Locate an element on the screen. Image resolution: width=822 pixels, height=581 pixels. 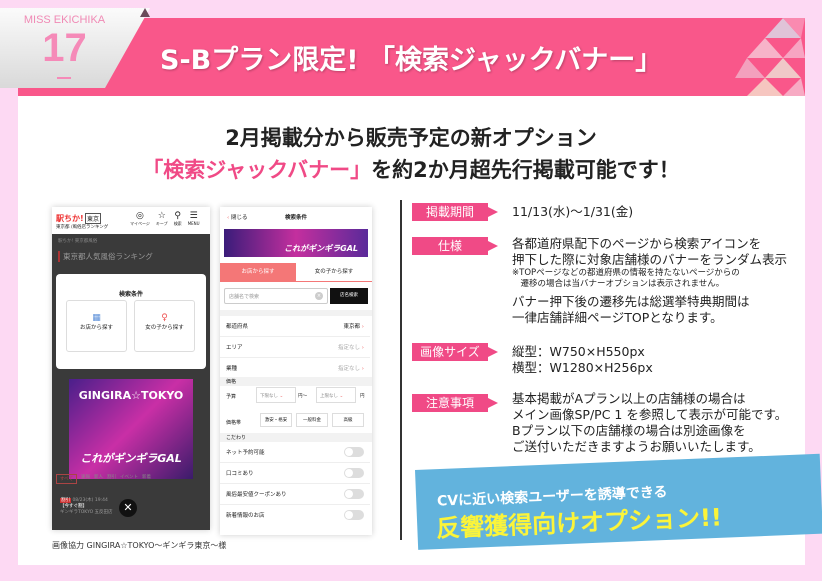
clear-icon: × is located at coordinates (319, 296).